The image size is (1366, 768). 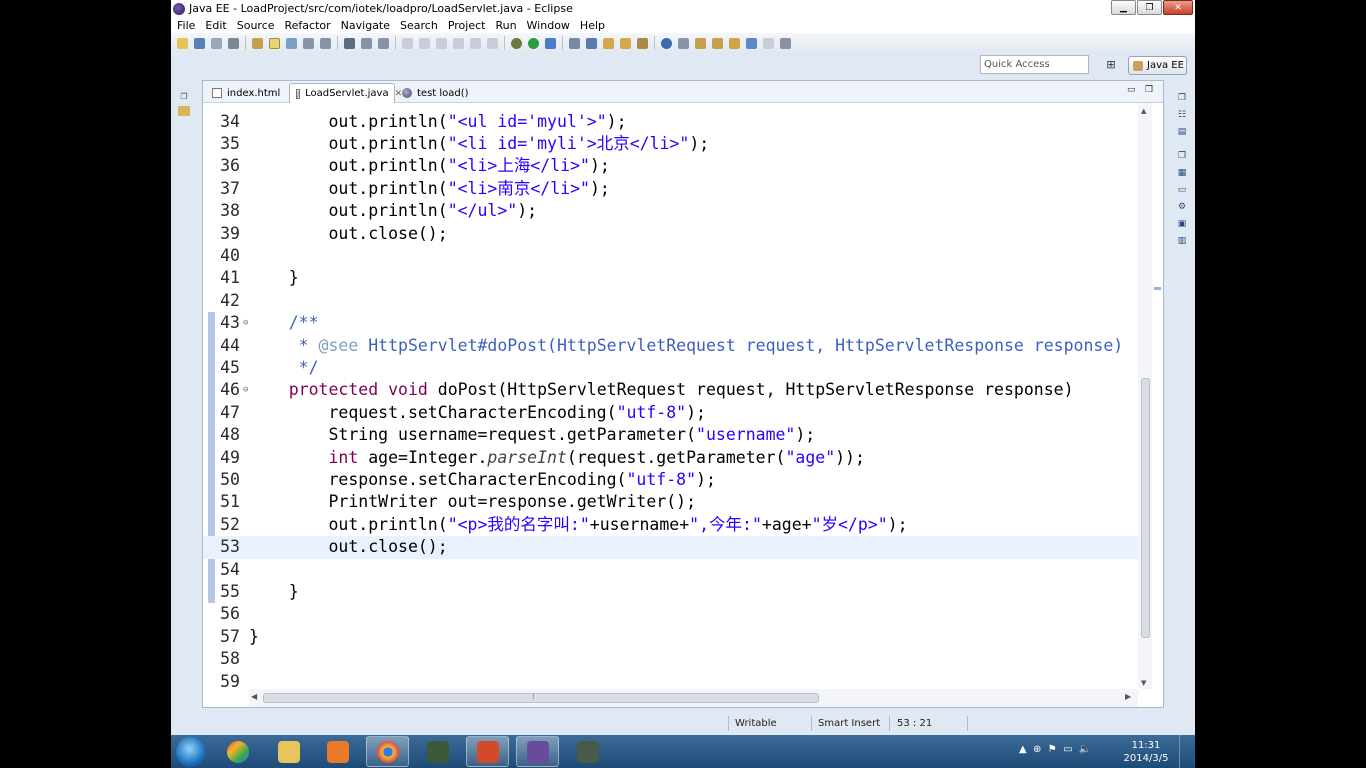 What do you see at coordinates (670, 570) in the screenshot?
I see `code-line: 54` at bounding box center [670, 570].